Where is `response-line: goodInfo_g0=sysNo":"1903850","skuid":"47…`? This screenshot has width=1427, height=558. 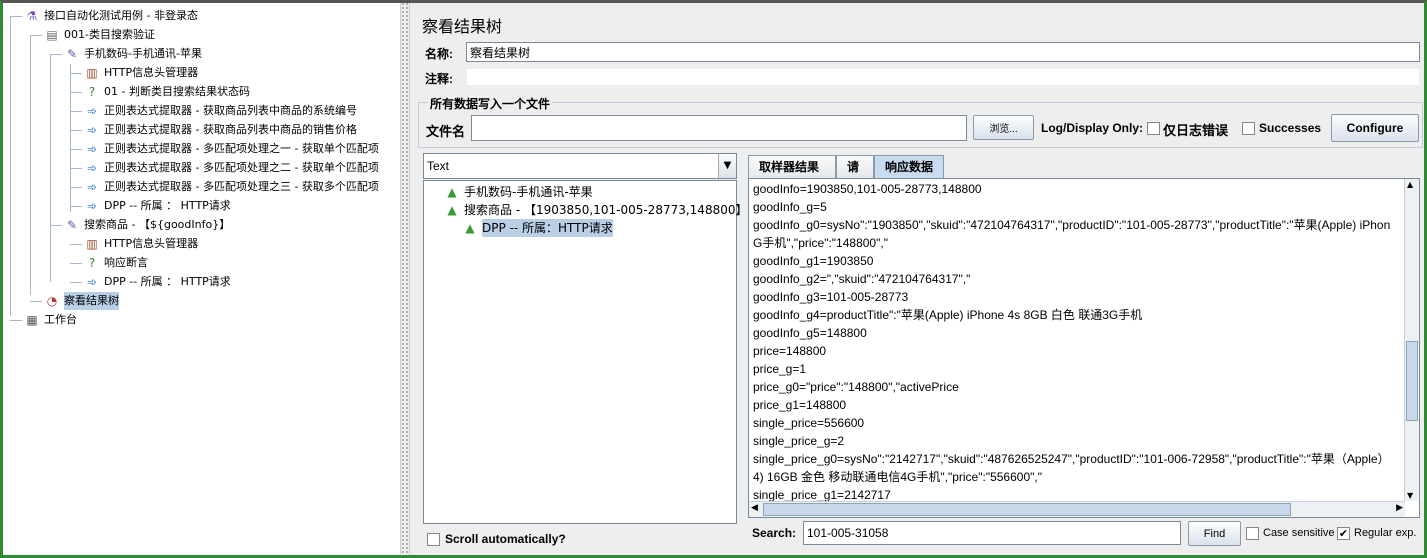 response-line: goodInfo_g0=sysNo":"1903850","skuid":"47… is located at coordinates (1072, 225).